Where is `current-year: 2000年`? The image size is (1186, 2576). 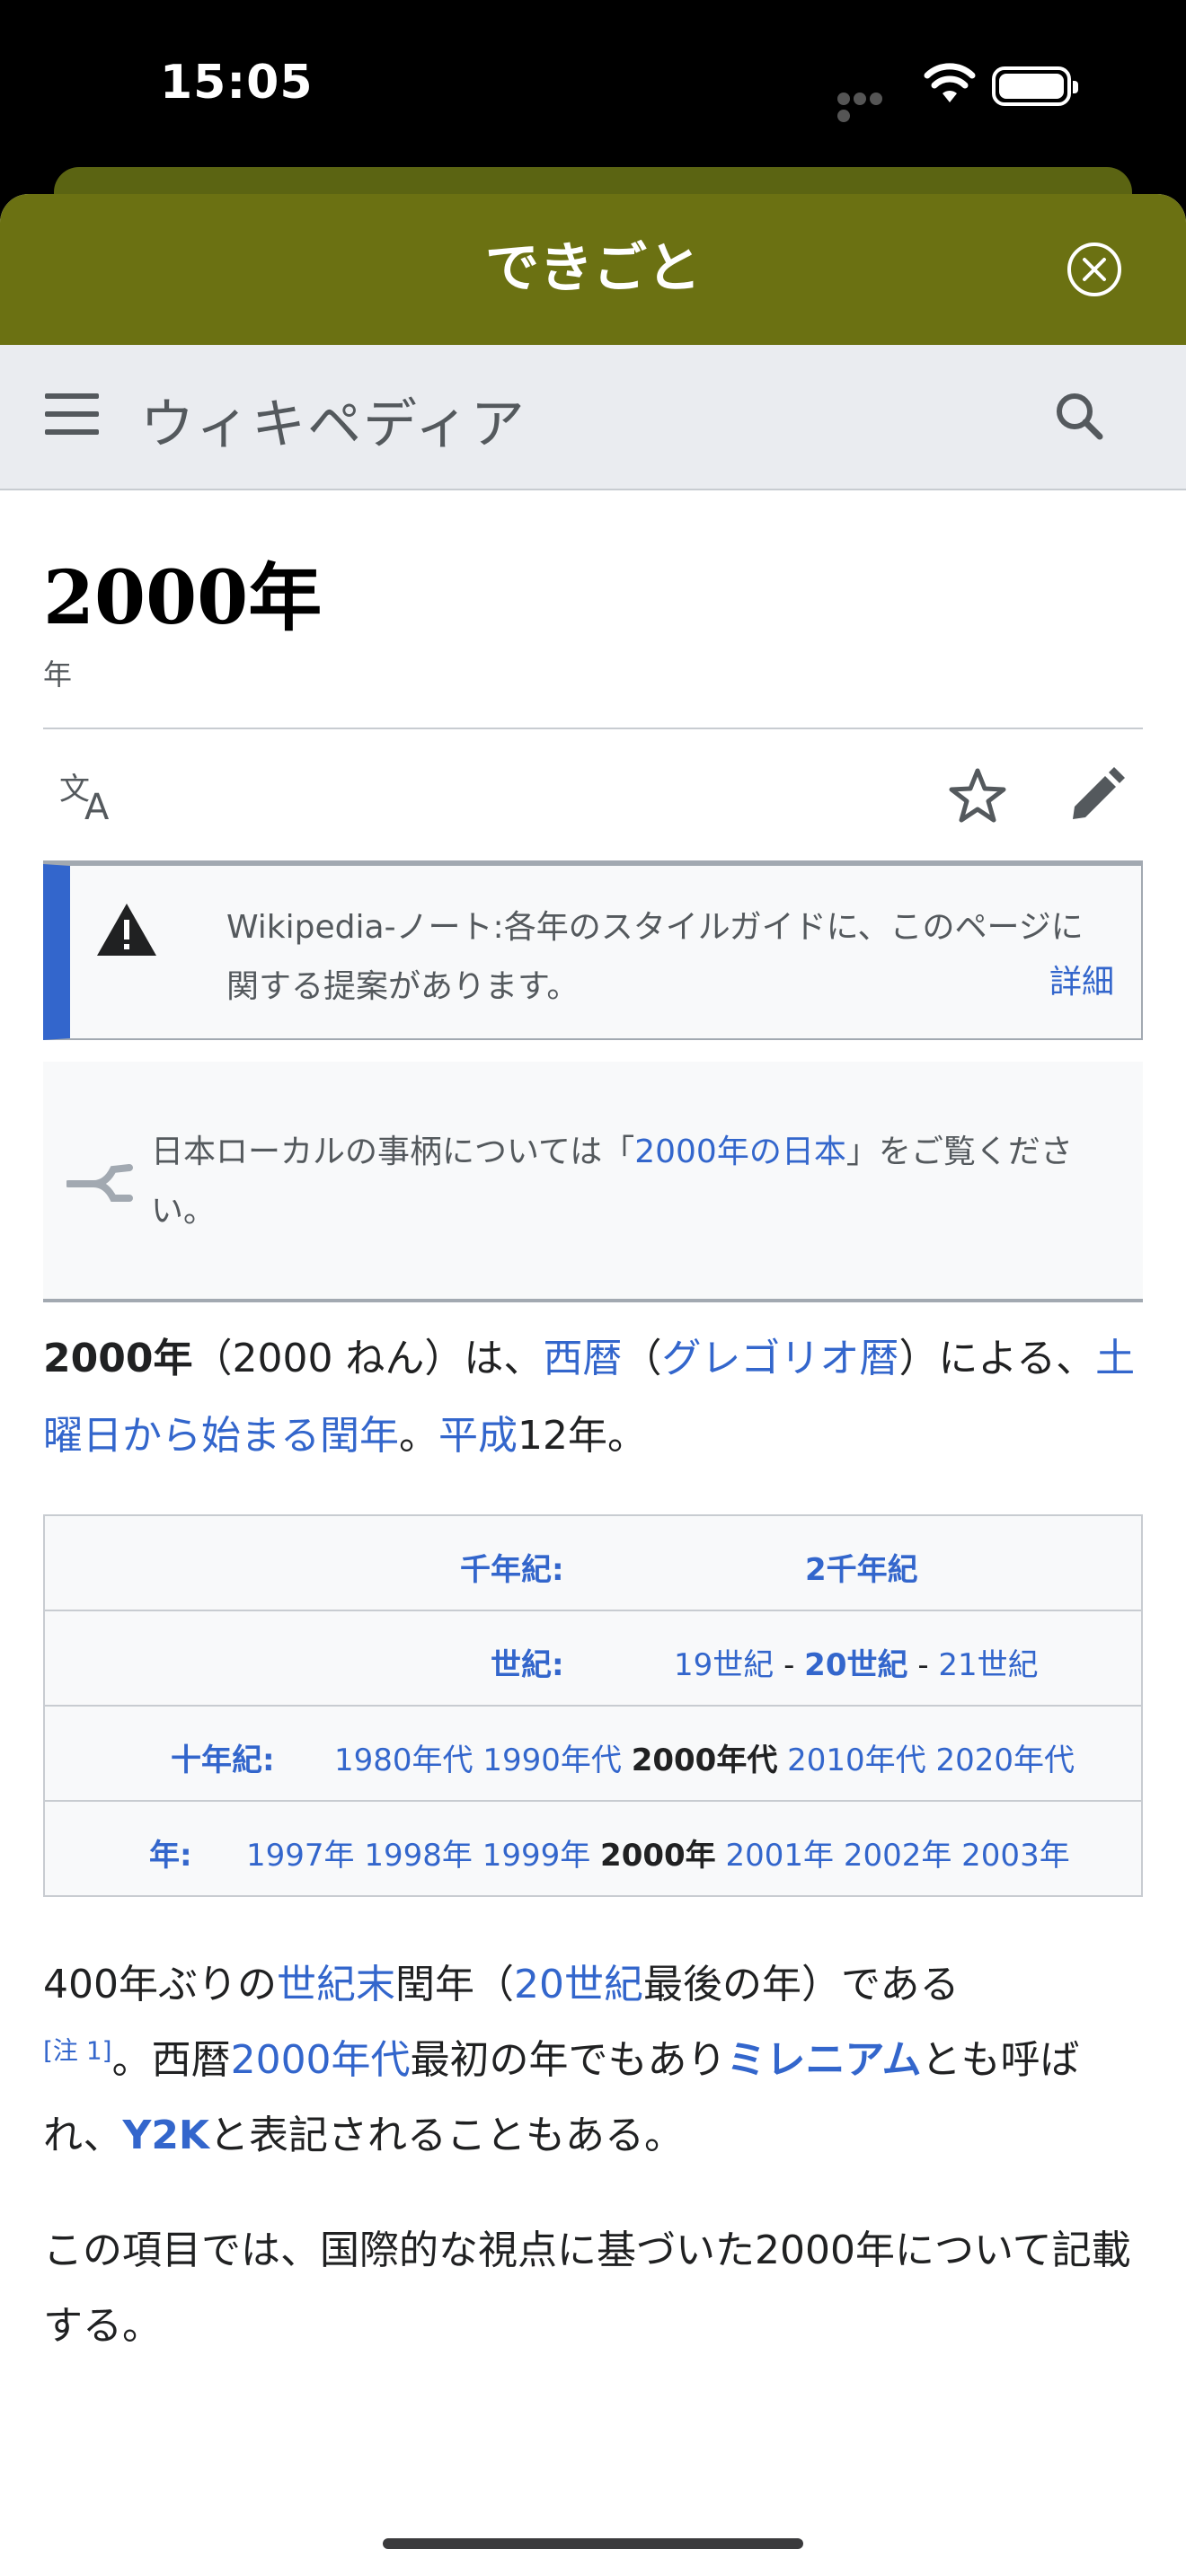
current-year: 2000年 is located at coordinates (658, 1856).